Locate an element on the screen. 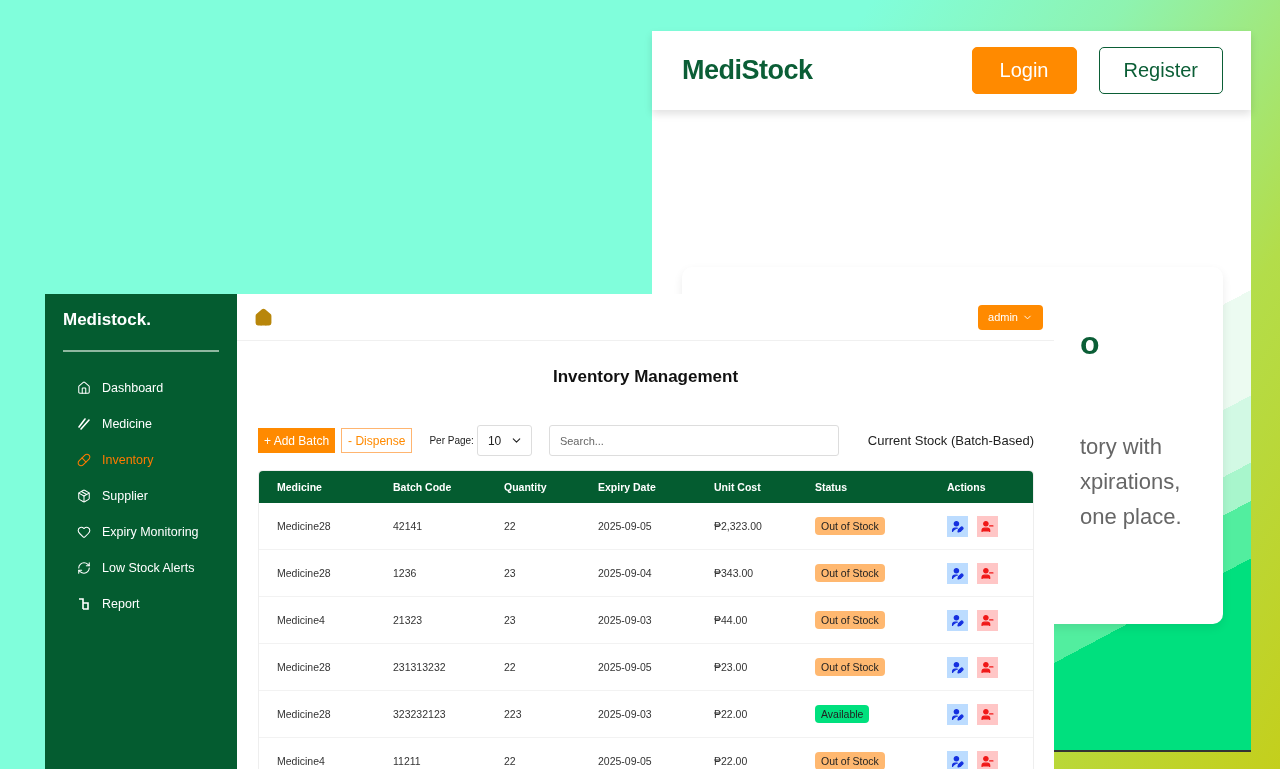  status-badge: Available is located at coordinates (842, 714).